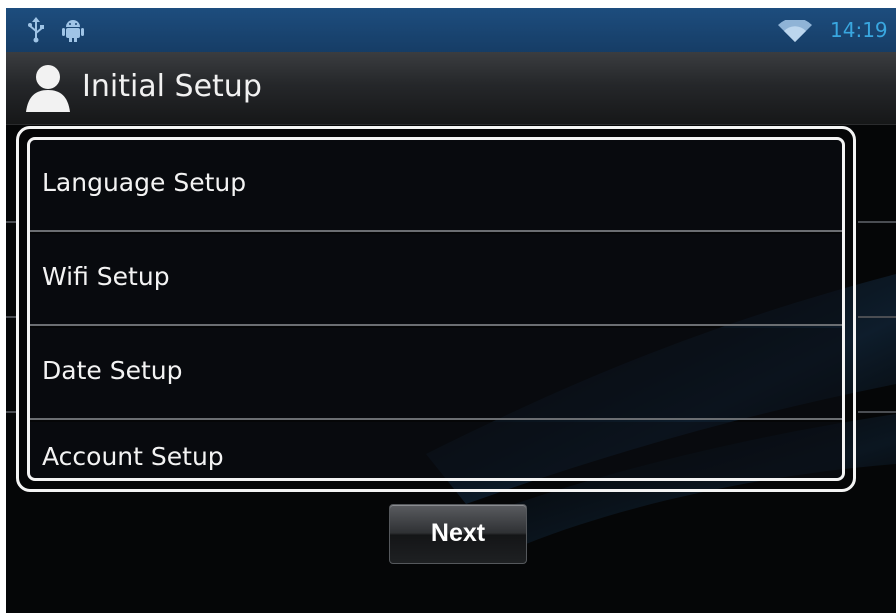 Image resolution: width=896 pixels, height=613 pixels. Describe the element at coordinates (451, 30) in the screenshot. I see `status-bar: 14:19` at that location.